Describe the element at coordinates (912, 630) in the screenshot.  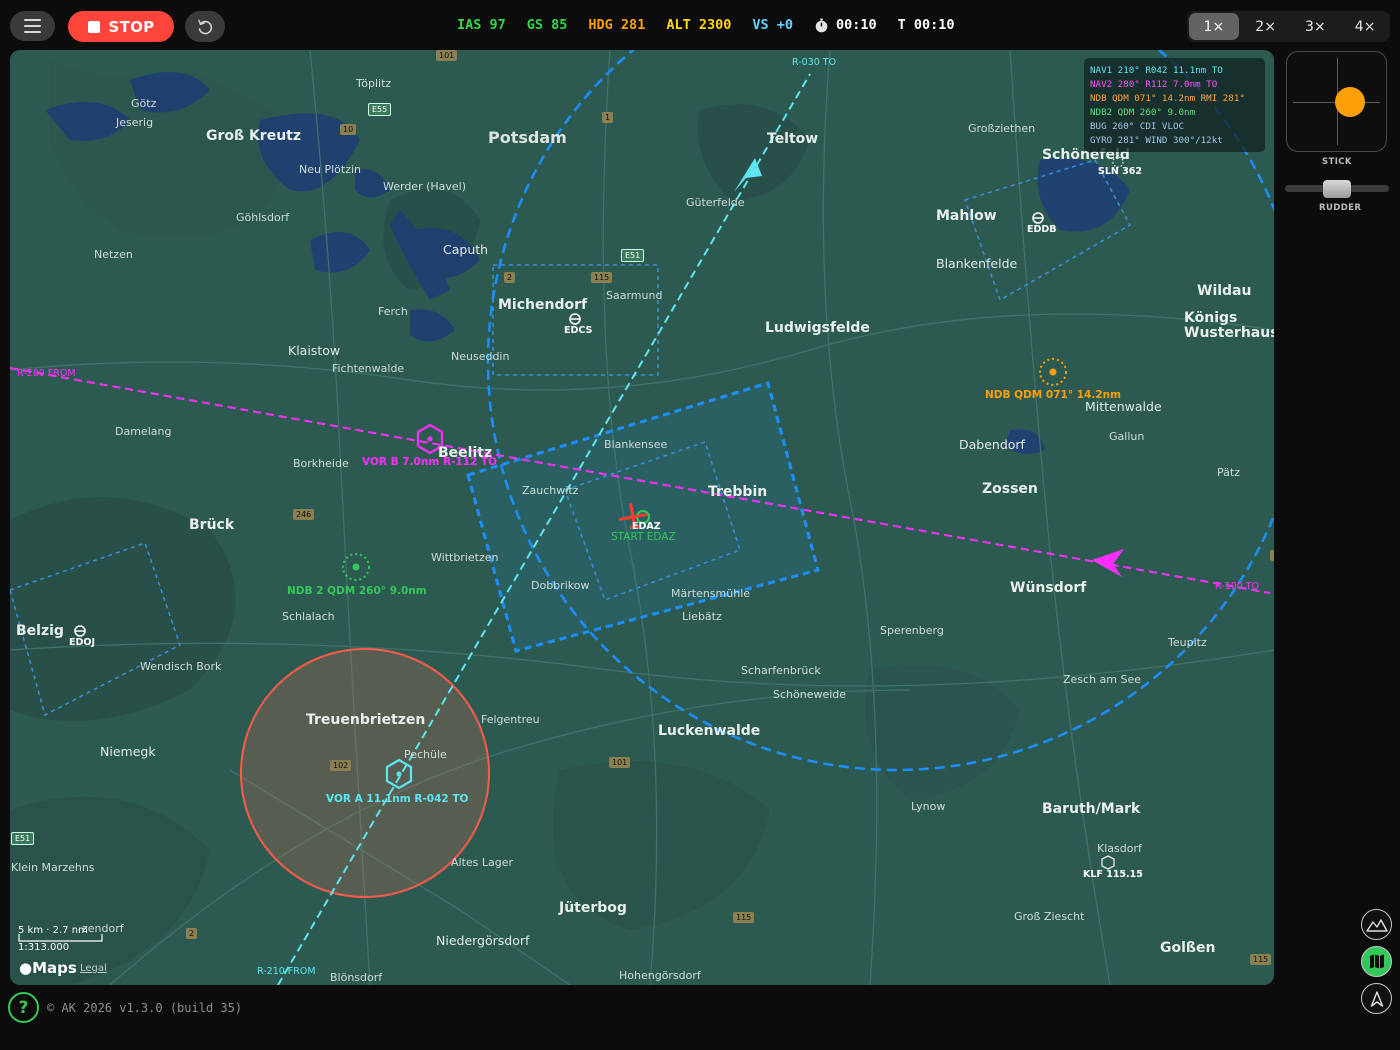
I see `map-label-town: Sperenberg` at that location.